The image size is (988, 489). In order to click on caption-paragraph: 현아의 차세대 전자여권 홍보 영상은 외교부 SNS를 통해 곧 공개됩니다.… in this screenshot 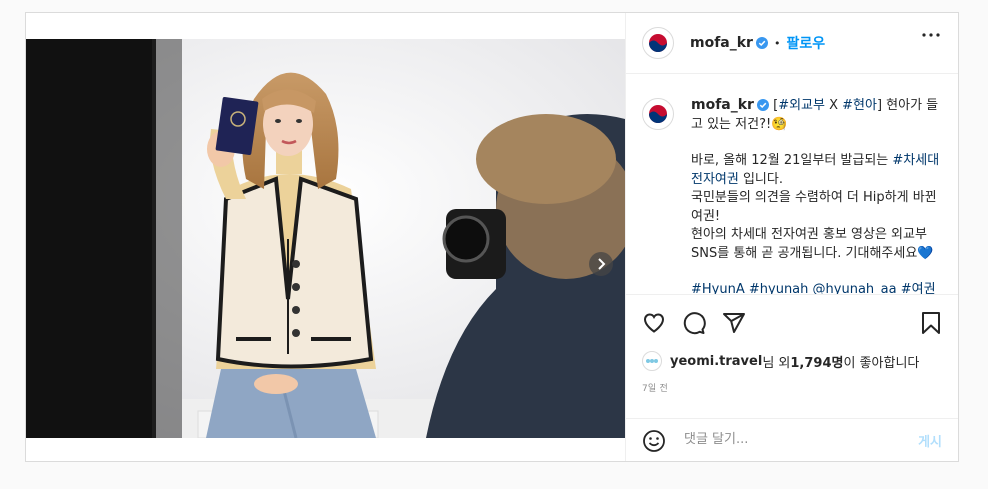, I will do `click(812, 244)`.